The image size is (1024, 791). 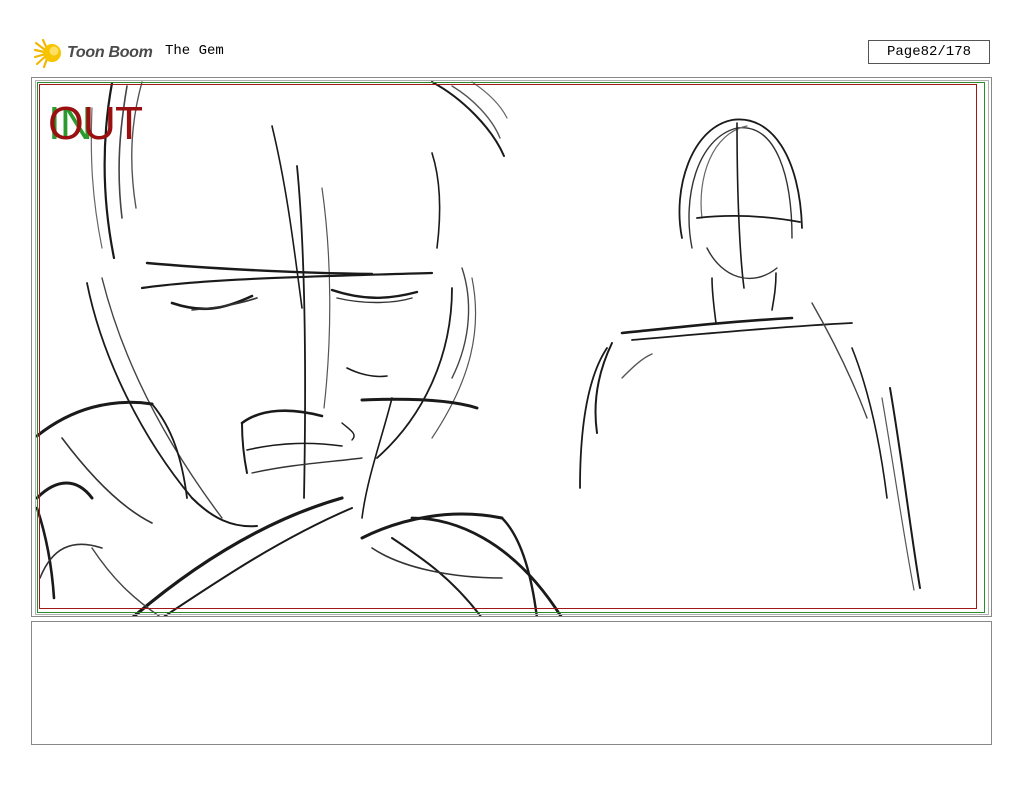 What do you see at coordinates (903, 52) in the screenshot?
I see `page-label: Page` at bounding box center [903, 52].